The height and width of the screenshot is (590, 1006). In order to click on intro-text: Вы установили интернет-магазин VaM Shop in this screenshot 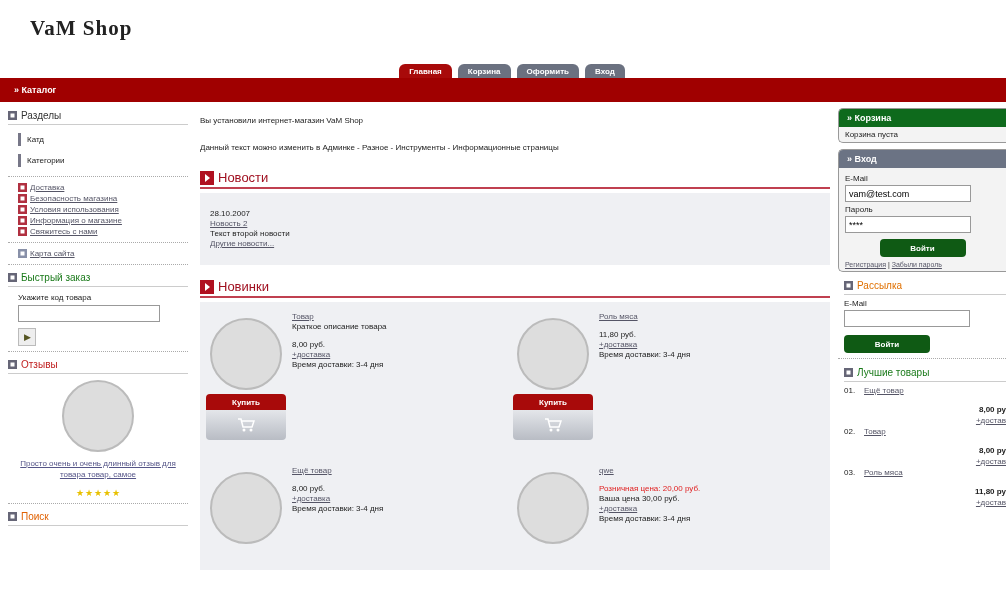, I will do `click(282, 120)`.